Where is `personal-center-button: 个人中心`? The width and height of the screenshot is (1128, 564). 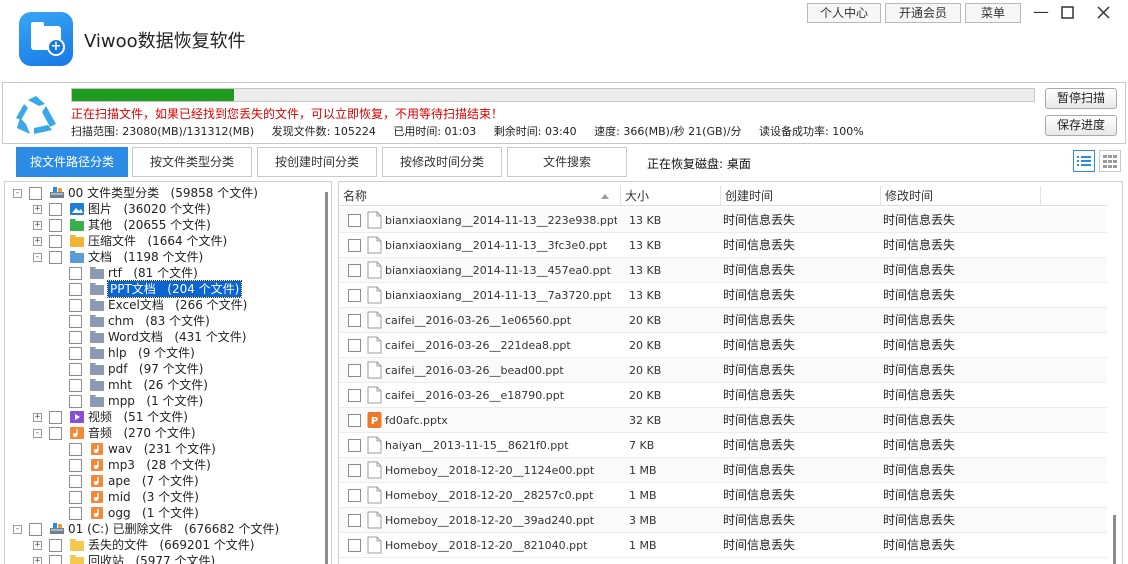
personal-center-button: 个人中心 is located at coordinates (844, 13).